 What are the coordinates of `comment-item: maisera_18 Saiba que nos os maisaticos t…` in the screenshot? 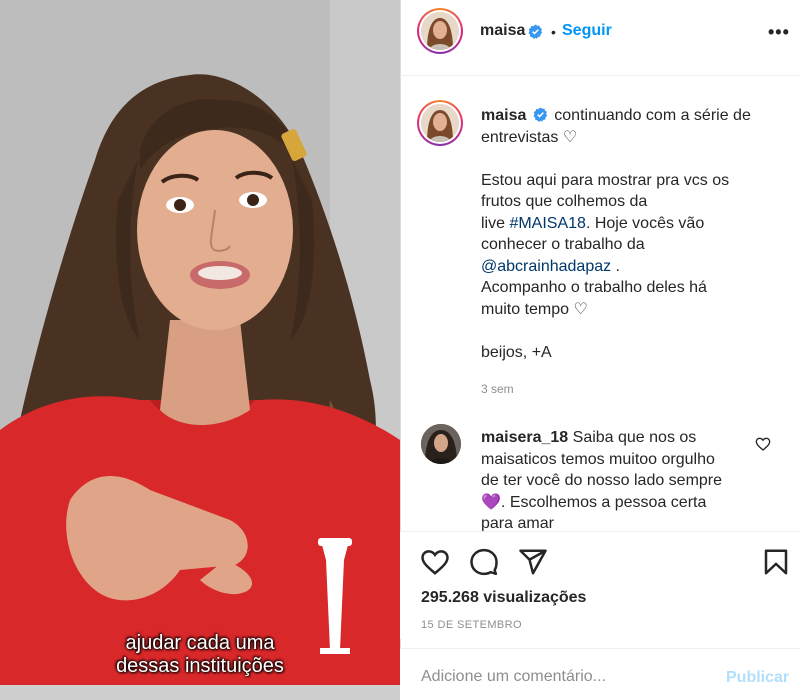 It's located at (616, 481).